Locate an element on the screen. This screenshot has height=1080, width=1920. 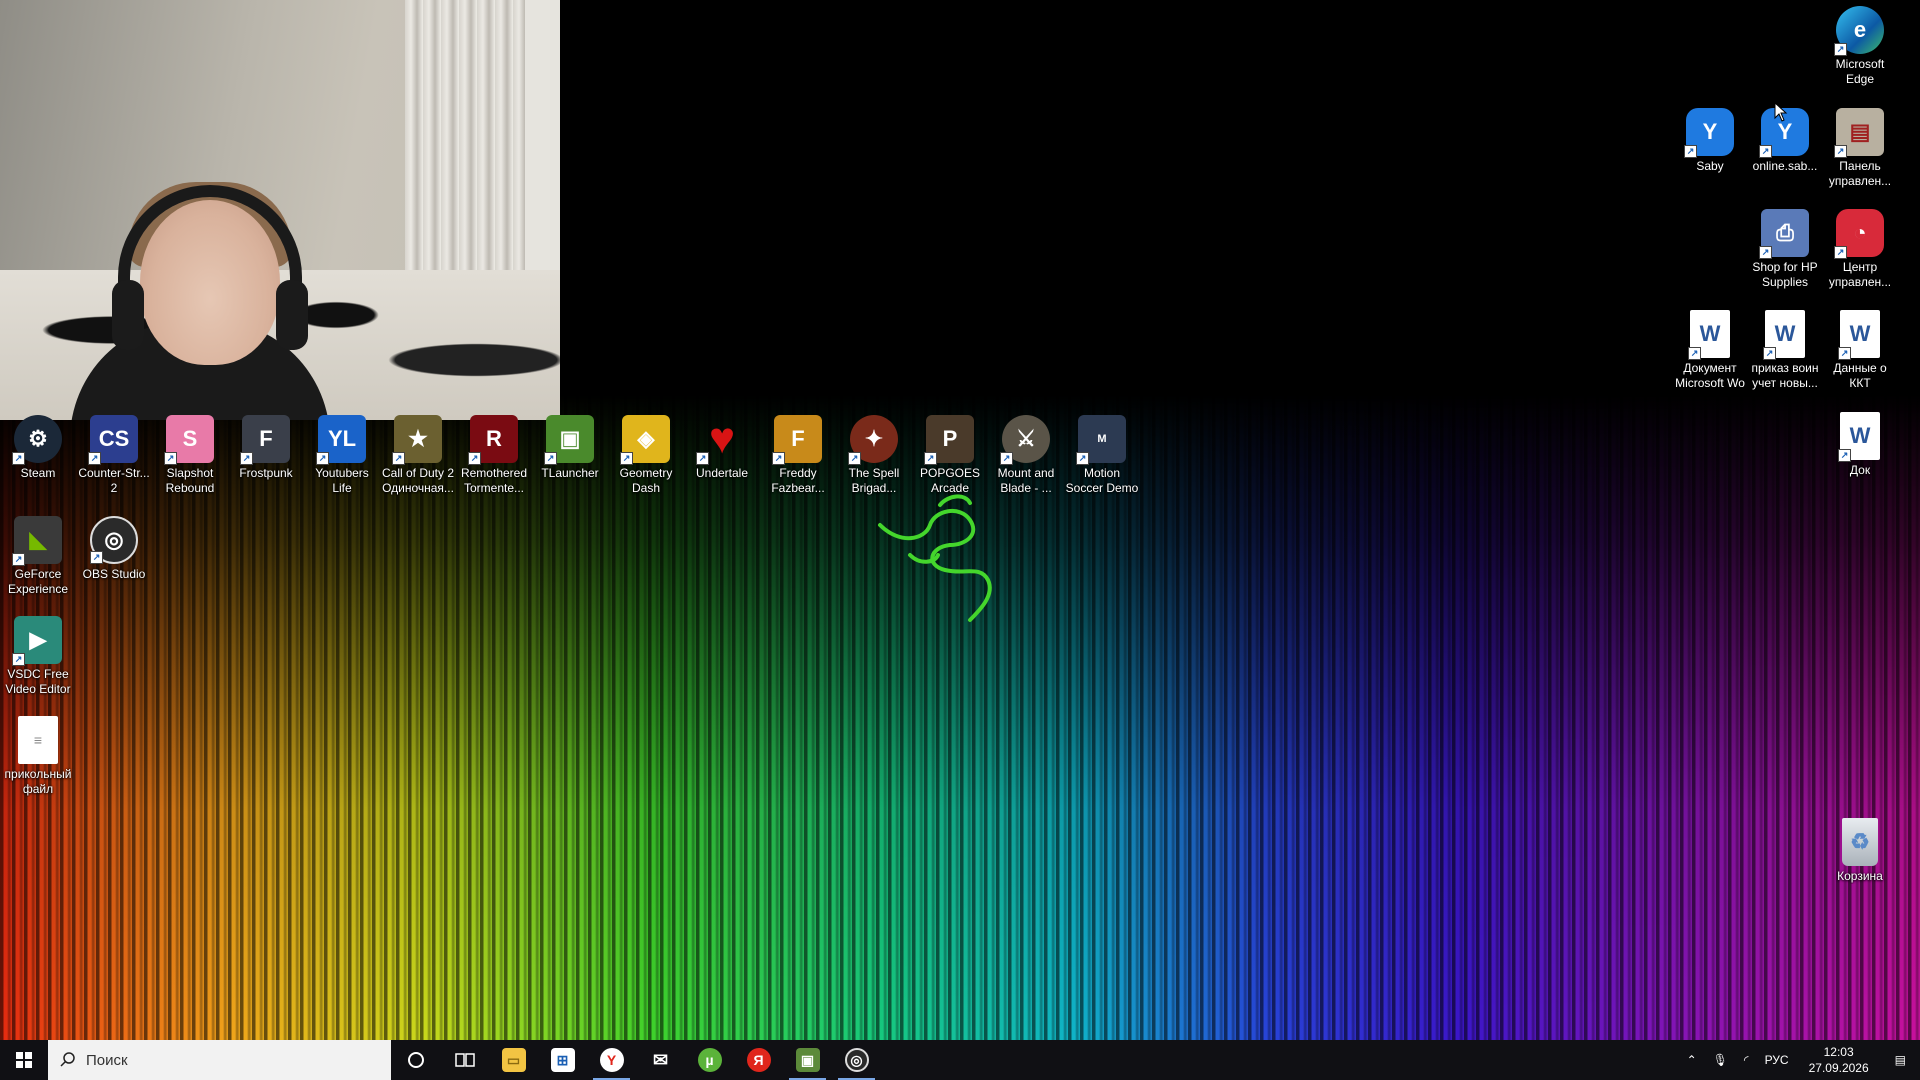
minecraft-icon: ▣ is located at coordinates (807, 1060).